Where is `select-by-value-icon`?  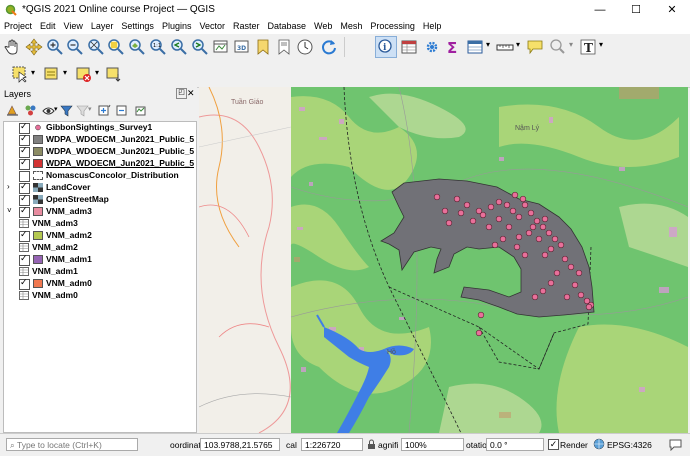
select-by-value-icon is located at coordinates (52, 74).